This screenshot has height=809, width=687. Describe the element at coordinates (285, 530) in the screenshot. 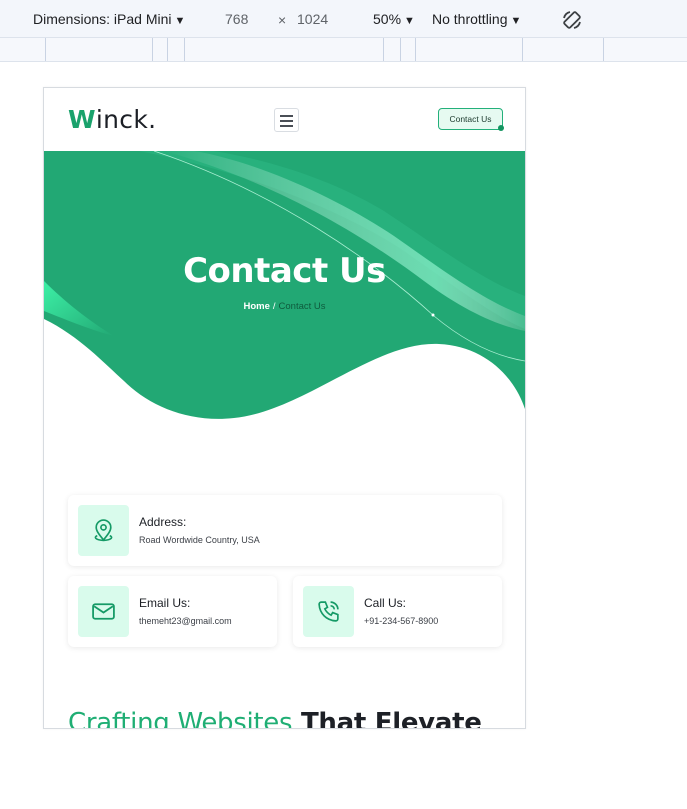

I see `address-card: Address: Road Wordwide Country, USA` at that location.